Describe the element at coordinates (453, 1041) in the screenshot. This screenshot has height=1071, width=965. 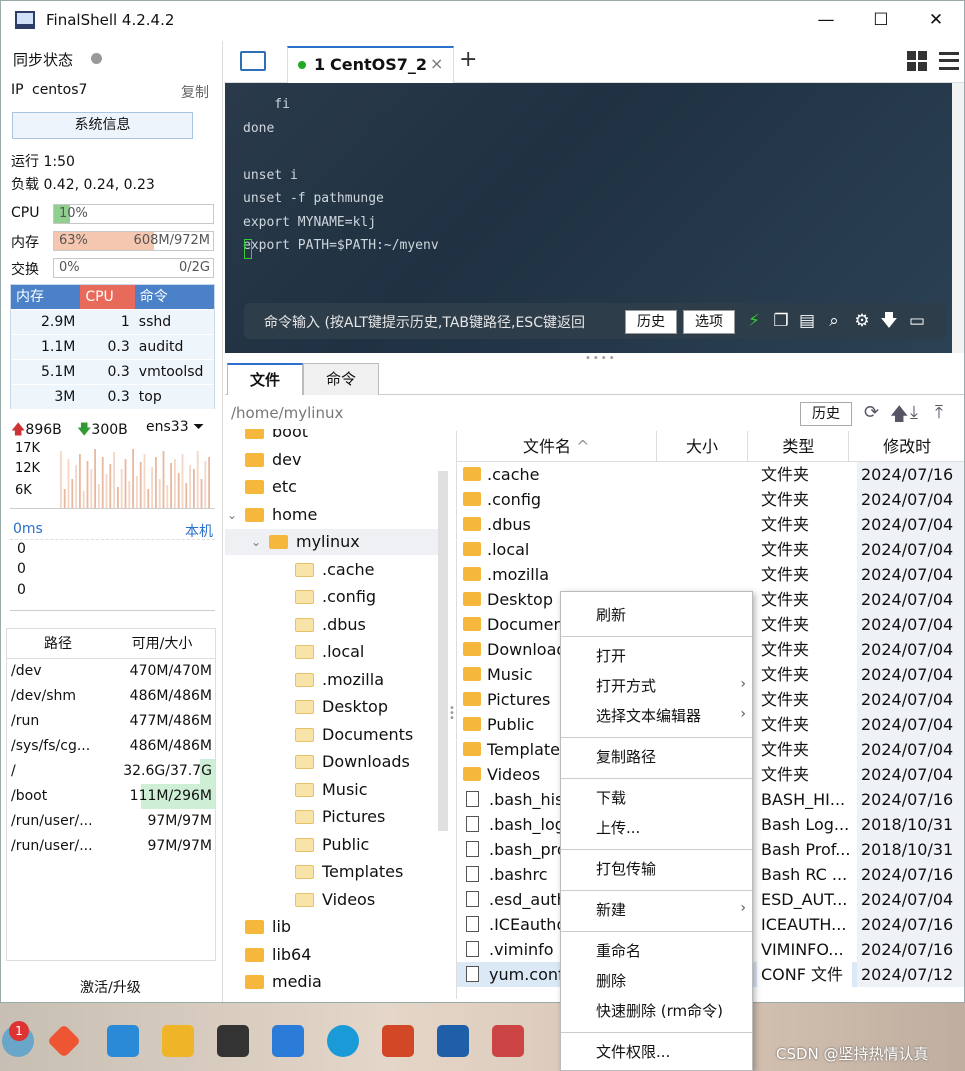
I see `finalshell-taskbar-icon` at that location.